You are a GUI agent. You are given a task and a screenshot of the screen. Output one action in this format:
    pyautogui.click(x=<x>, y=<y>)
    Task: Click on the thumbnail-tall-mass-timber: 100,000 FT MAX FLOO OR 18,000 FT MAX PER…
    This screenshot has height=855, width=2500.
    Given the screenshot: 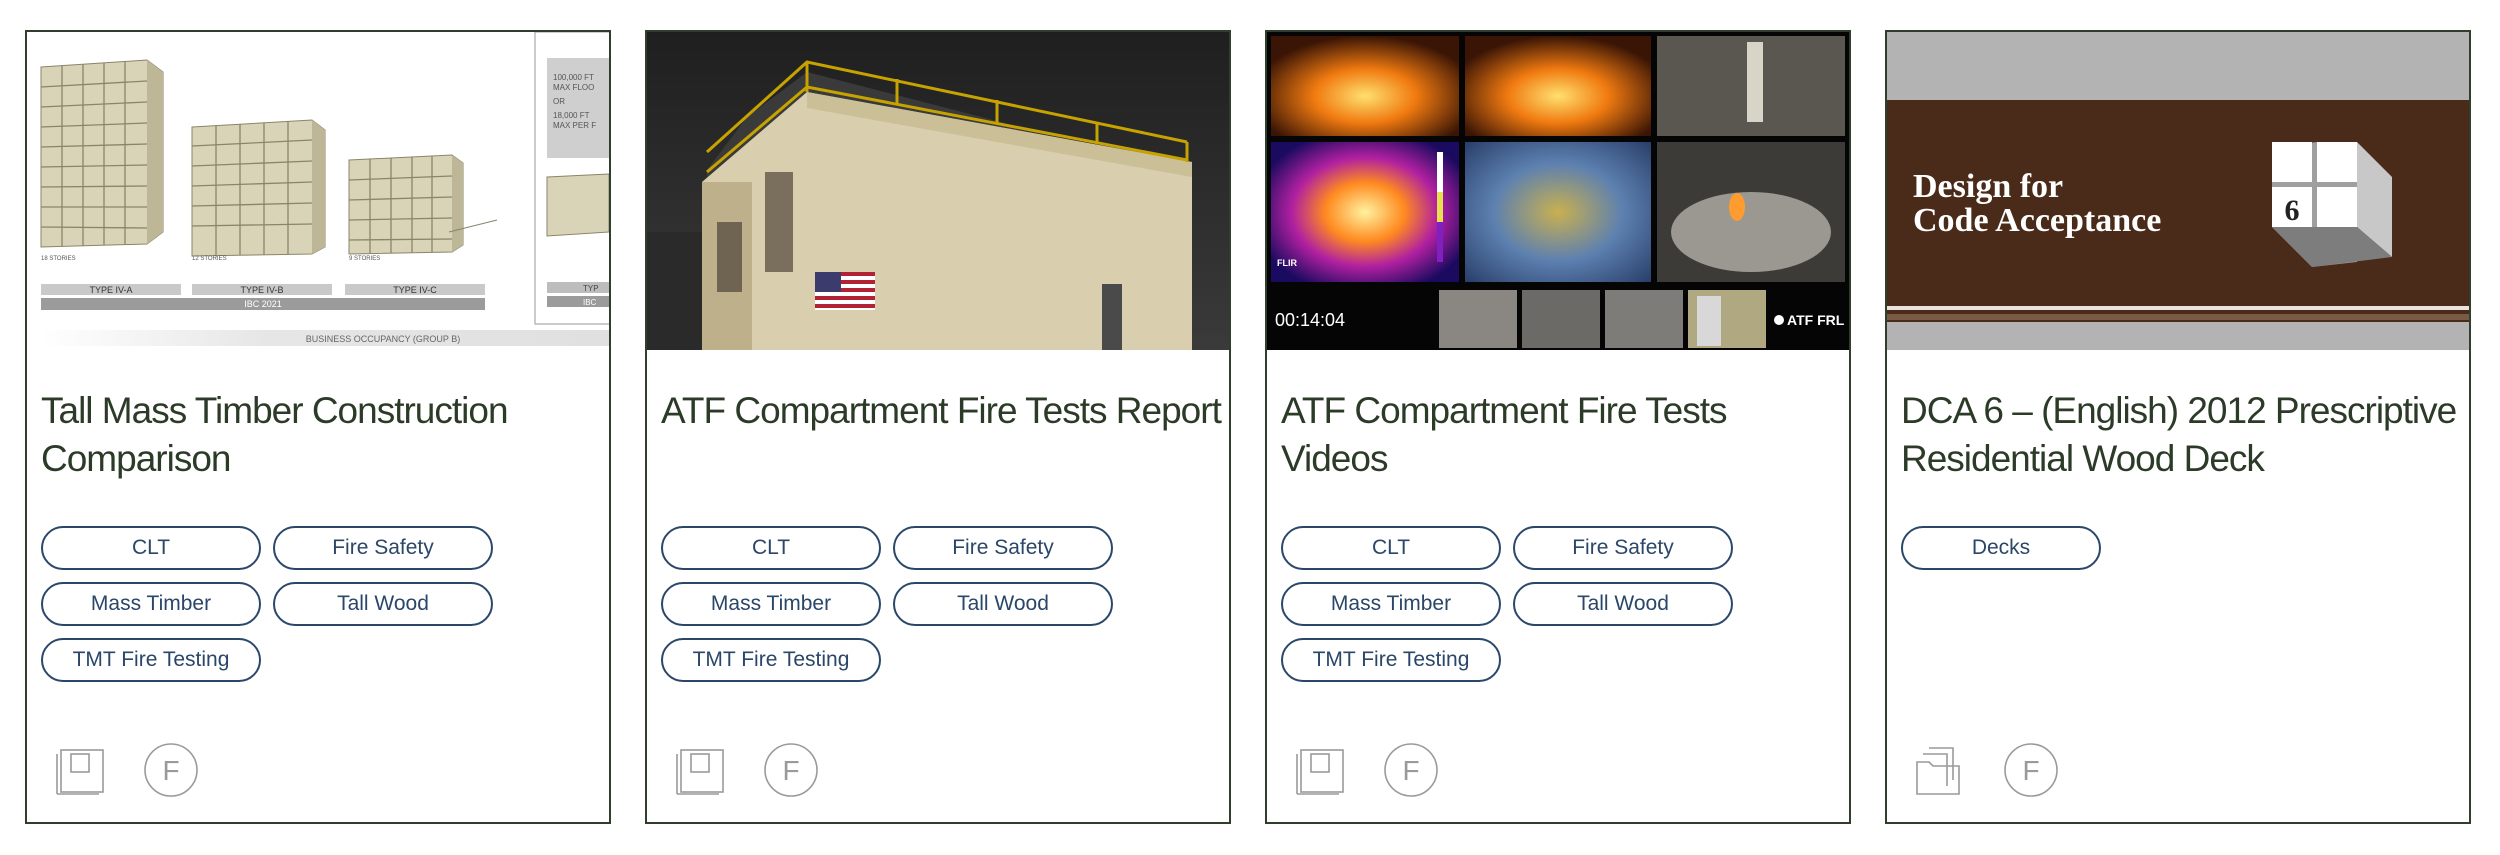 What is the action you would take?
    pyautogui.click(x=318, y=191)
    